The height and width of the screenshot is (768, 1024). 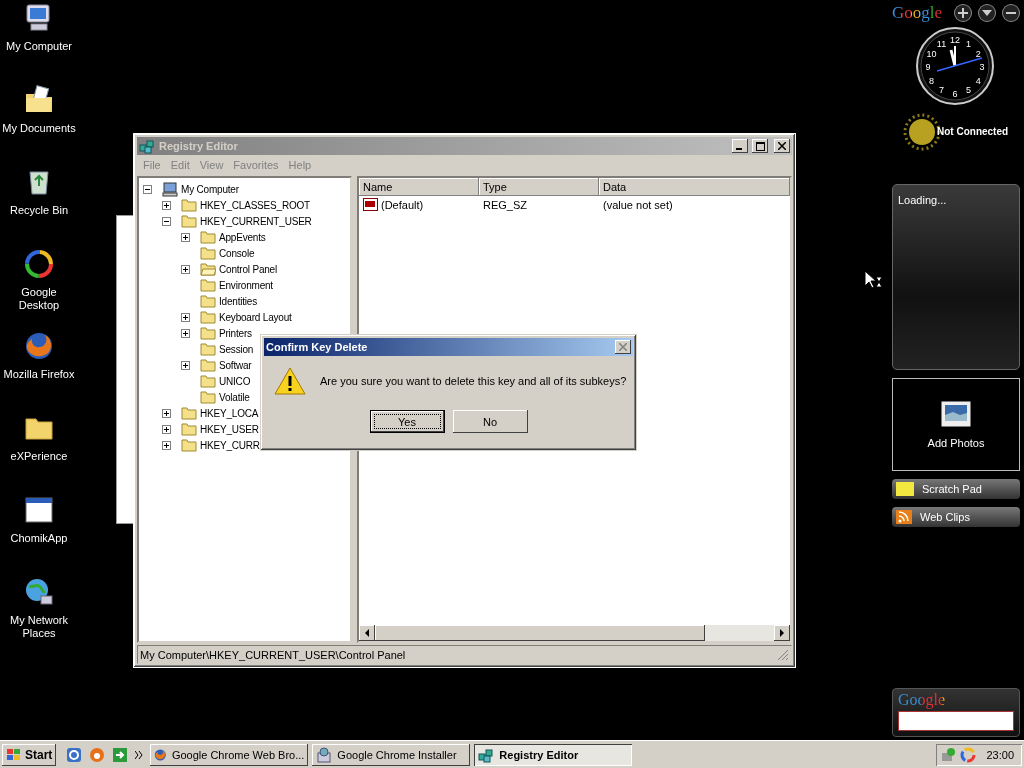 I want to click on clock-time: 23:00, so click(x=1000, y=754).